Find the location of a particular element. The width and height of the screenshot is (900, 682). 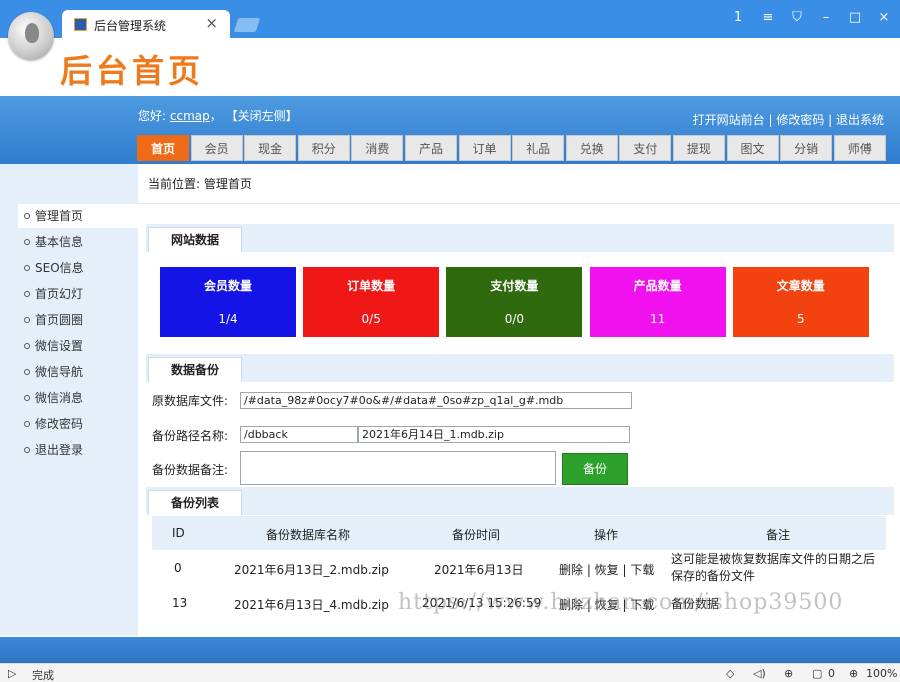

greeting-prefix: 您好: is located at coordinates (152, 116).